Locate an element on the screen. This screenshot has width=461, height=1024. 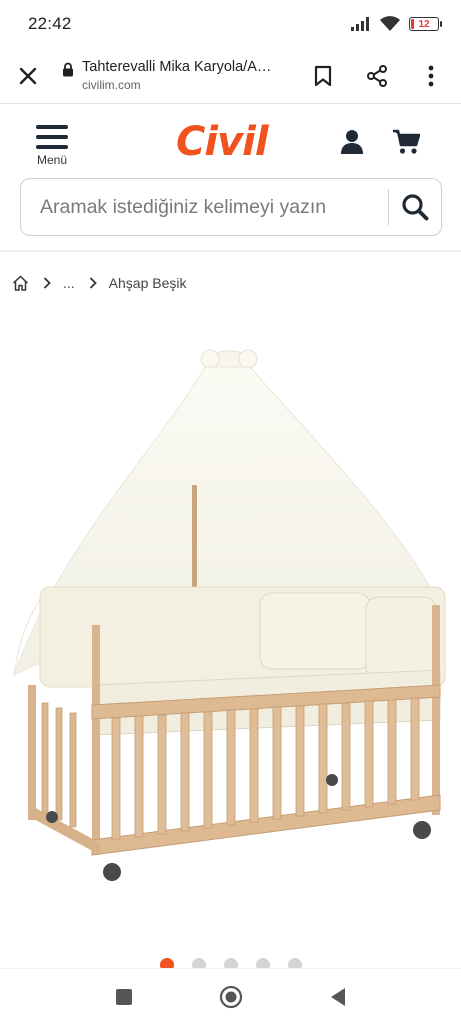
battery-icon: 12 is located at coordinates (425, 24).